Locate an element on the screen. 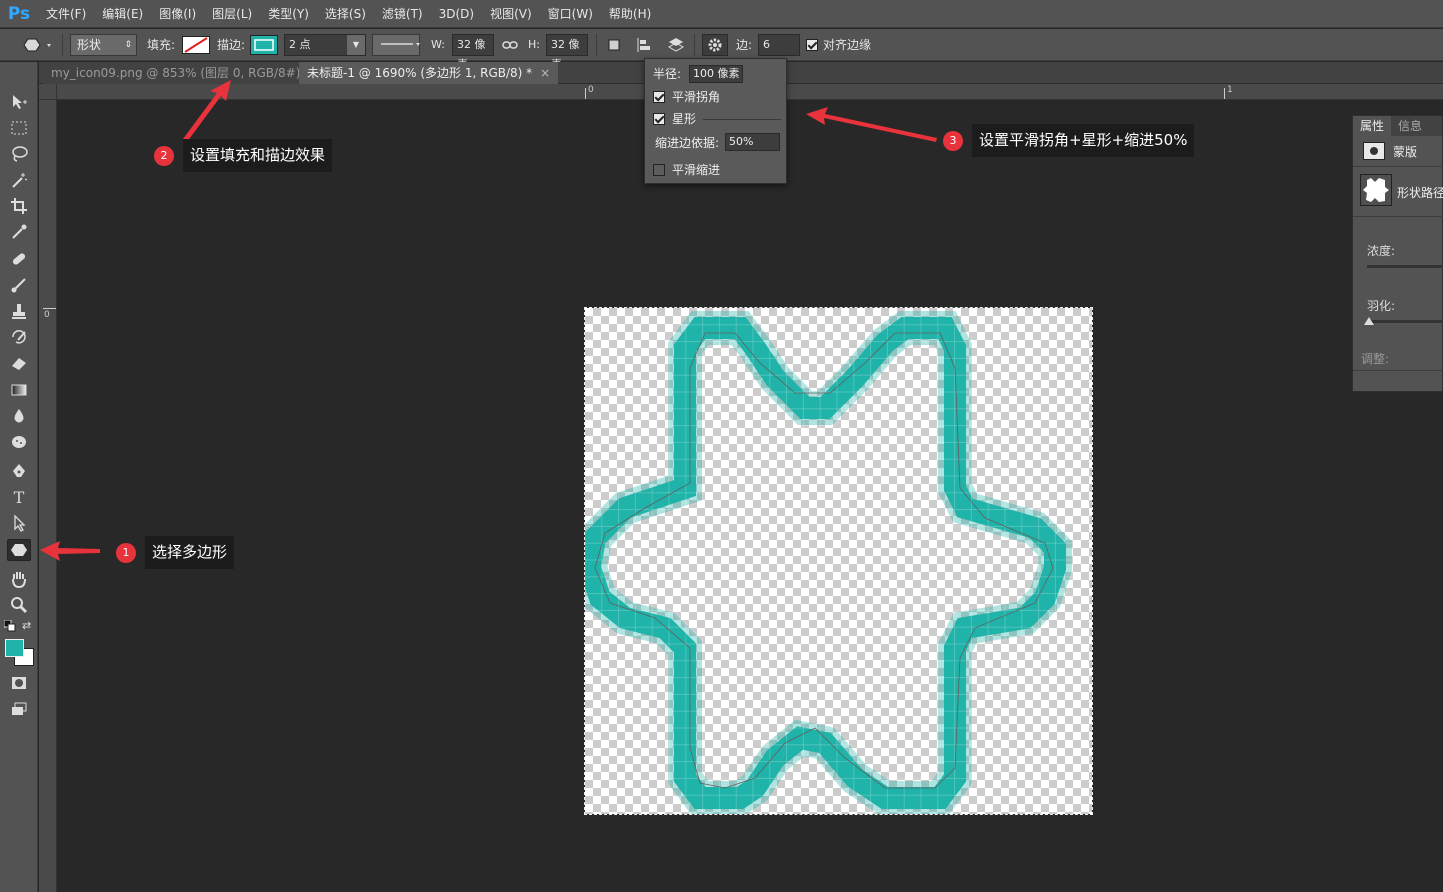 The height and width of the screenshot is (892, 1443). annotation-badge: 2 is located at coordinates (164, 156).